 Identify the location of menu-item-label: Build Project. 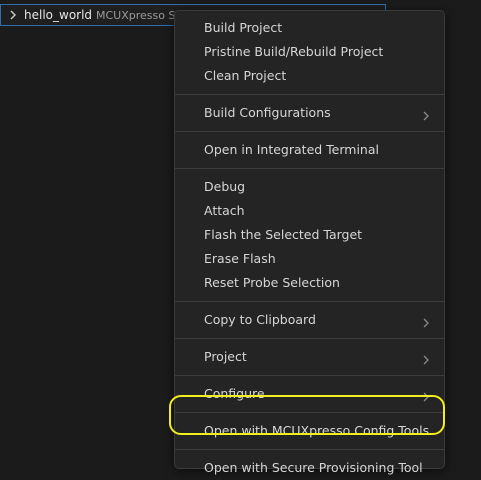
(243, 27).